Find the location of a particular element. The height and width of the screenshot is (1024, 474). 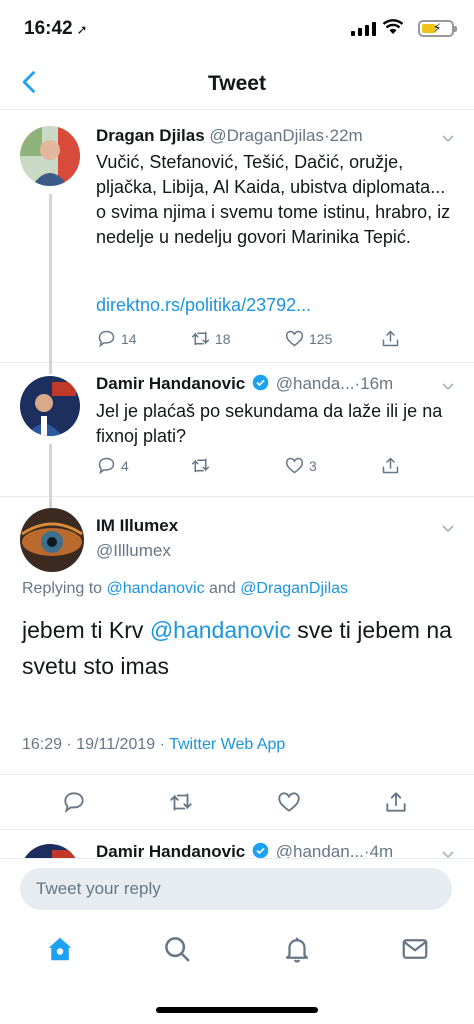

search-icon is located at coordinates (177, 949).